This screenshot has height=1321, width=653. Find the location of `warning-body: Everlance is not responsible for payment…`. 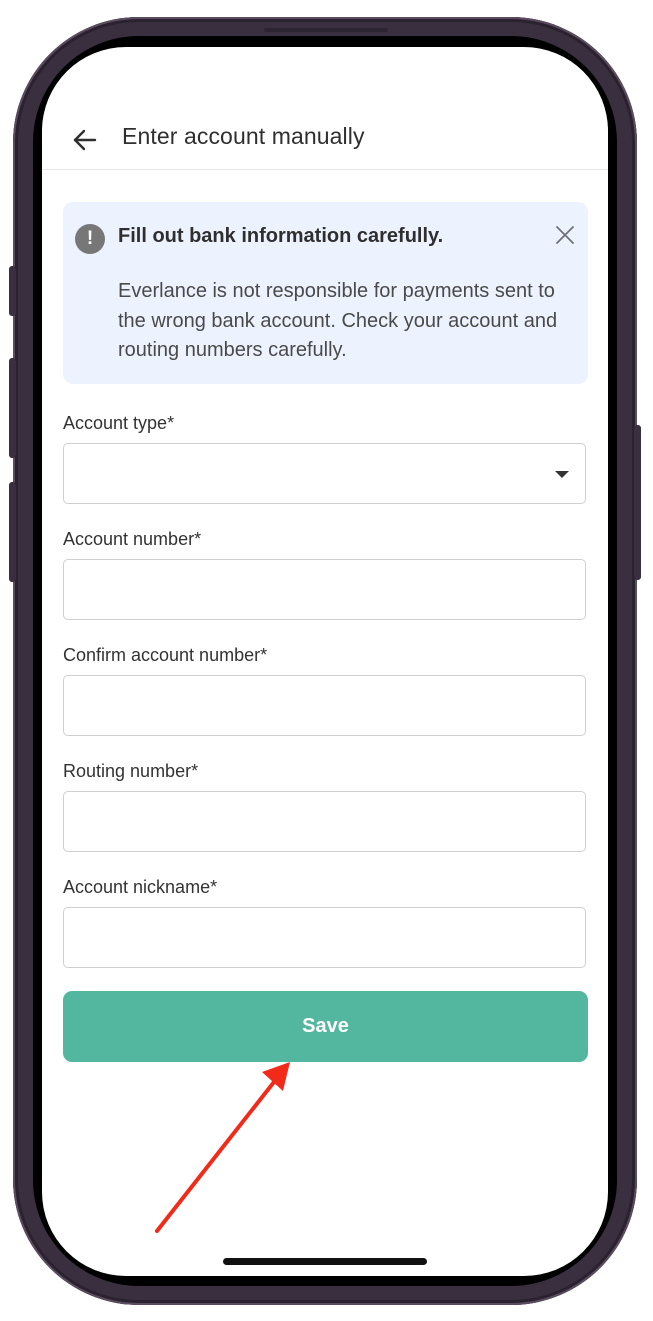

warning-body: Everlance is not responsible for payment… is located at coordinates (338, 320).